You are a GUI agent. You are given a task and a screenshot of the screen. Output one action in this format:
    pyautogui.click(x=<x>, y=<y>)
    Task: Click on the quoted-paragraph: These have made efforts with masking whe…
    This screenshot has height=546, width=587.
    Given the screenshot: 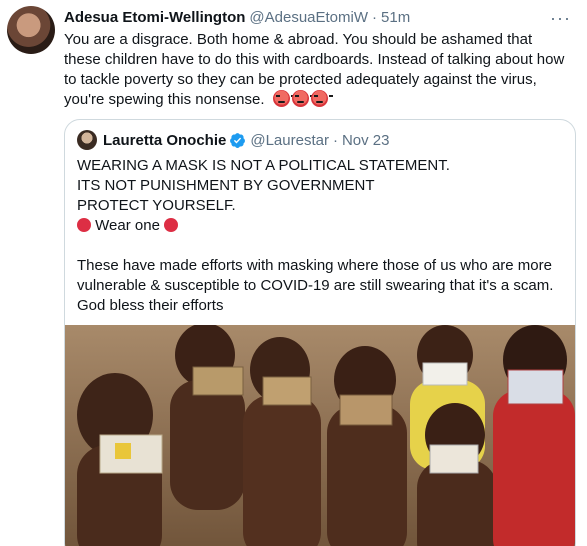 What is the action you would take?
    pyautogui.click(x=315, y=285)
    